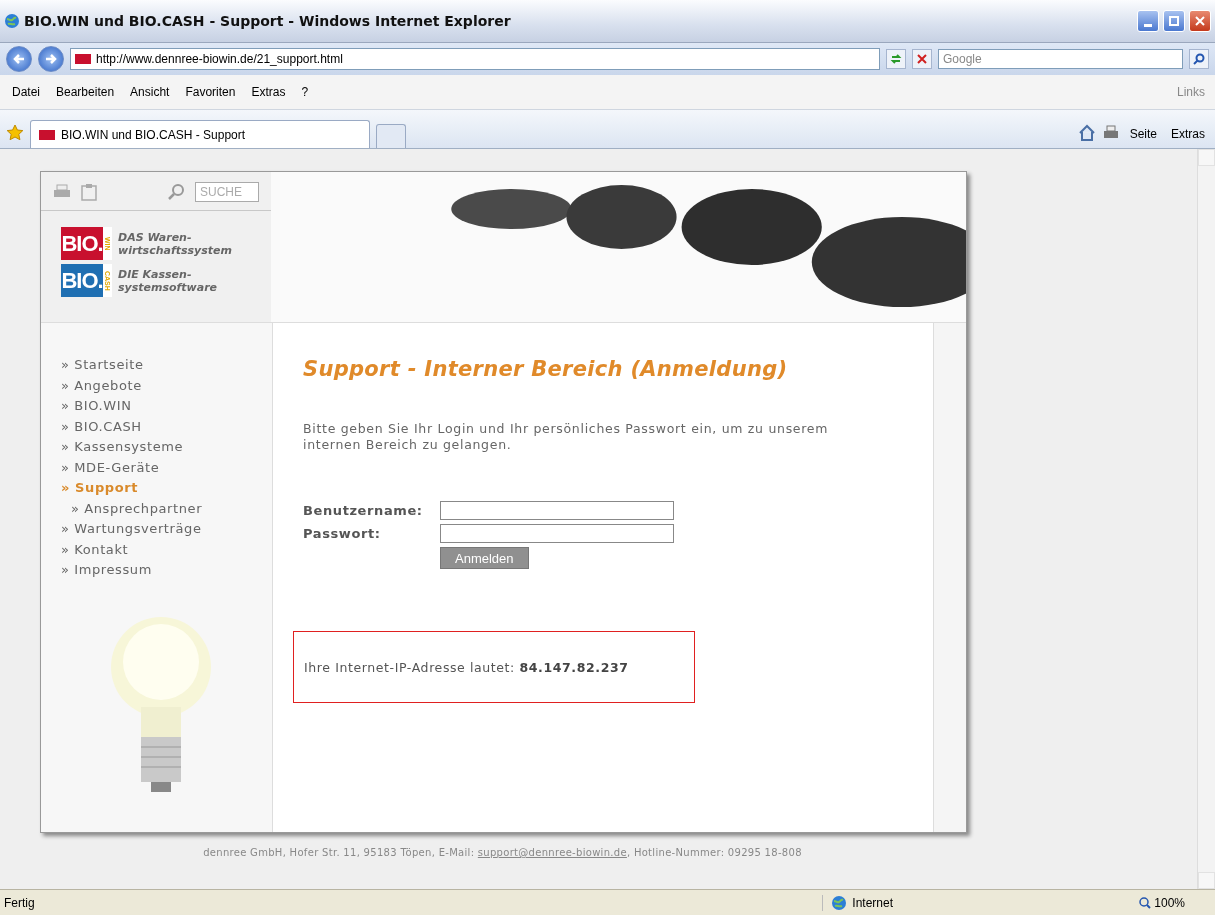 The image size is (1215, 915). I want to click on intro-text: Bitte geben Sie Ihr Login und Ihr persönliches Passwort ein, um zu unserem internen Bereich zu gelangen., so click(566, 437).